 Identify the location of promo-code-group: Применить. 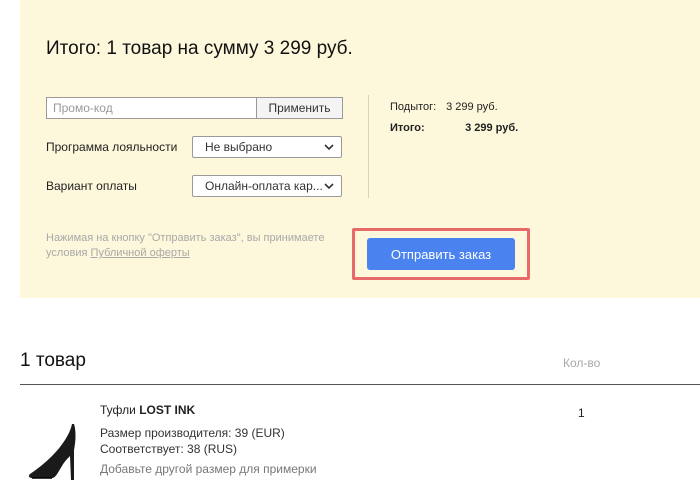
(194, 108).